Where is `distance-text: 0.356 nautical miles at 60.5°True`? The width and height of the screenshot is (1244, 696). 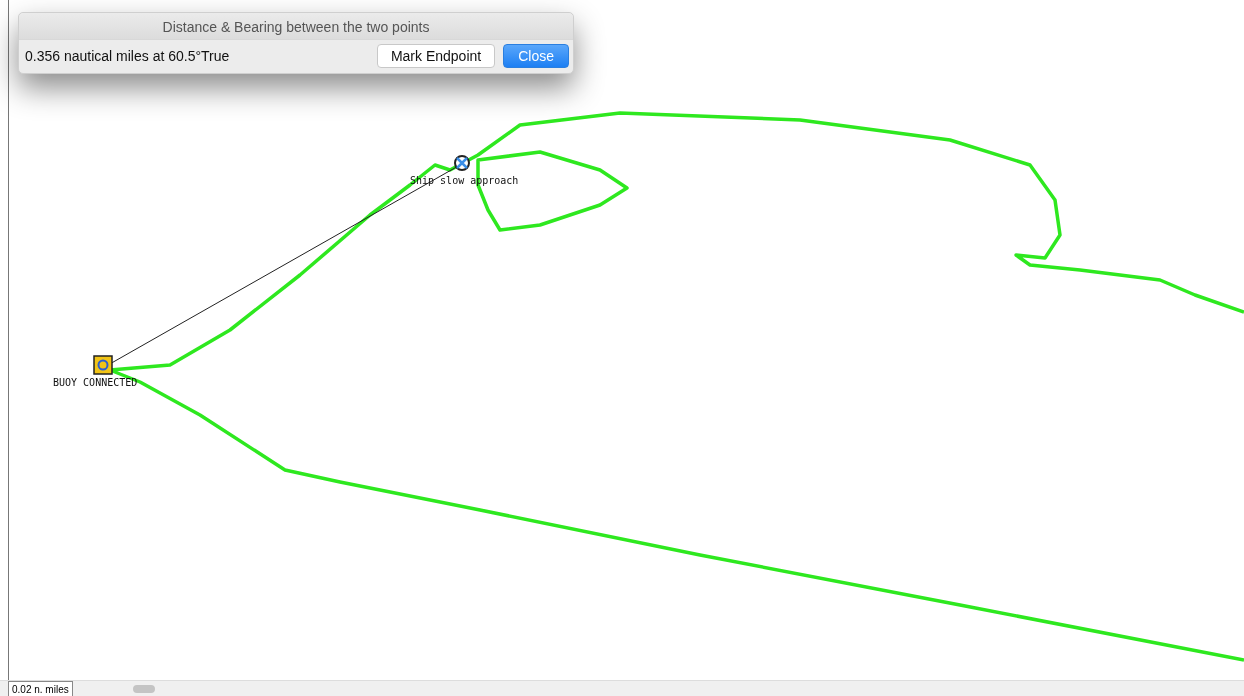
distance-text: 0.356 nautical miles at 60.5°True is located at coordinates (128, 56).